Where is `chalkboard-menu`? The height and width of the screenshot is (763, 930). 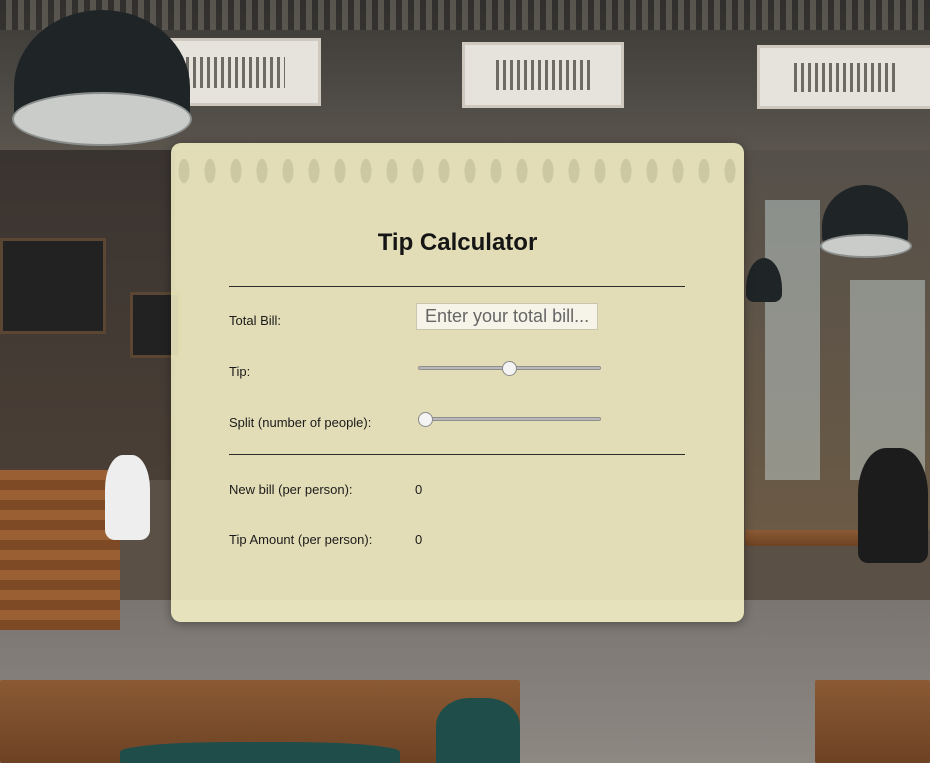 chalkboard-menu is located at coordinates (53, 286).